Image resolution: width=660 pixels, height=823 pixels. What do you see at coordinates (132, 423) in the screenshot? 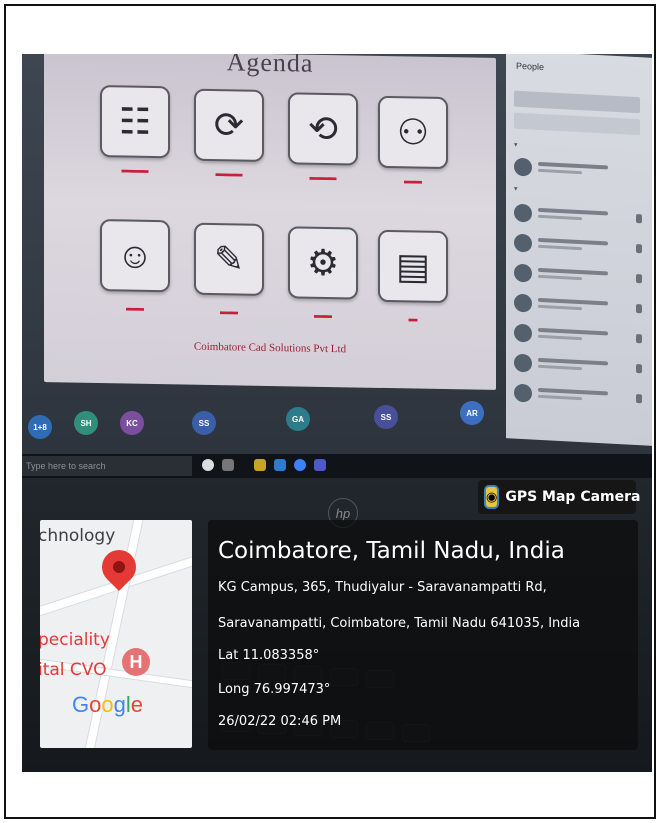
I see `participant-avatar: KC` at bounding box center [132, 423].